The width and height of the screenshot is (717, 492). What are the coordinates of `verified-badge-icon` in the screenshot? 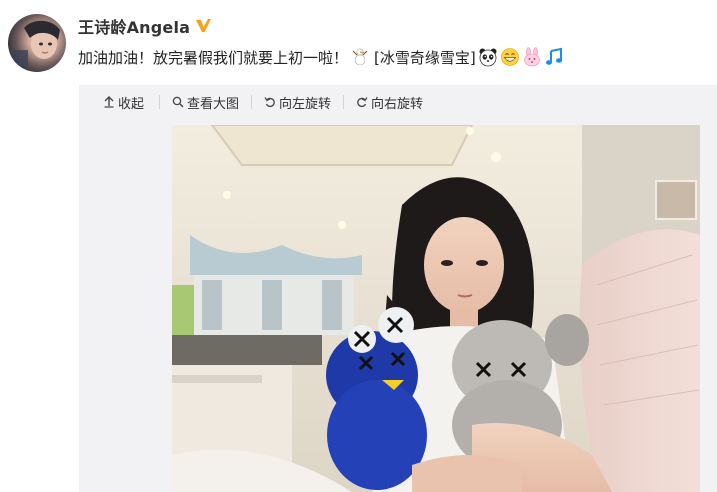 It's located at (203, 26).